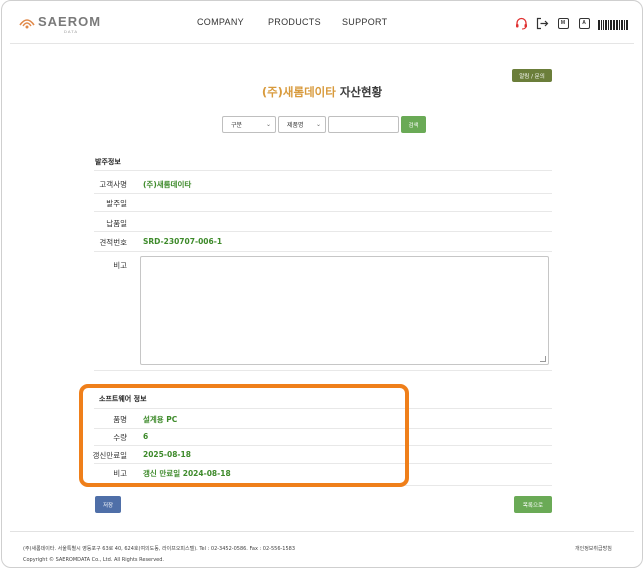 The height and width of the screenshot is (570, 644). What do you see at coordinates (71, 31) in the screenshot?
I see `logo-subtext: DATA` at bounding box center [71, 31].